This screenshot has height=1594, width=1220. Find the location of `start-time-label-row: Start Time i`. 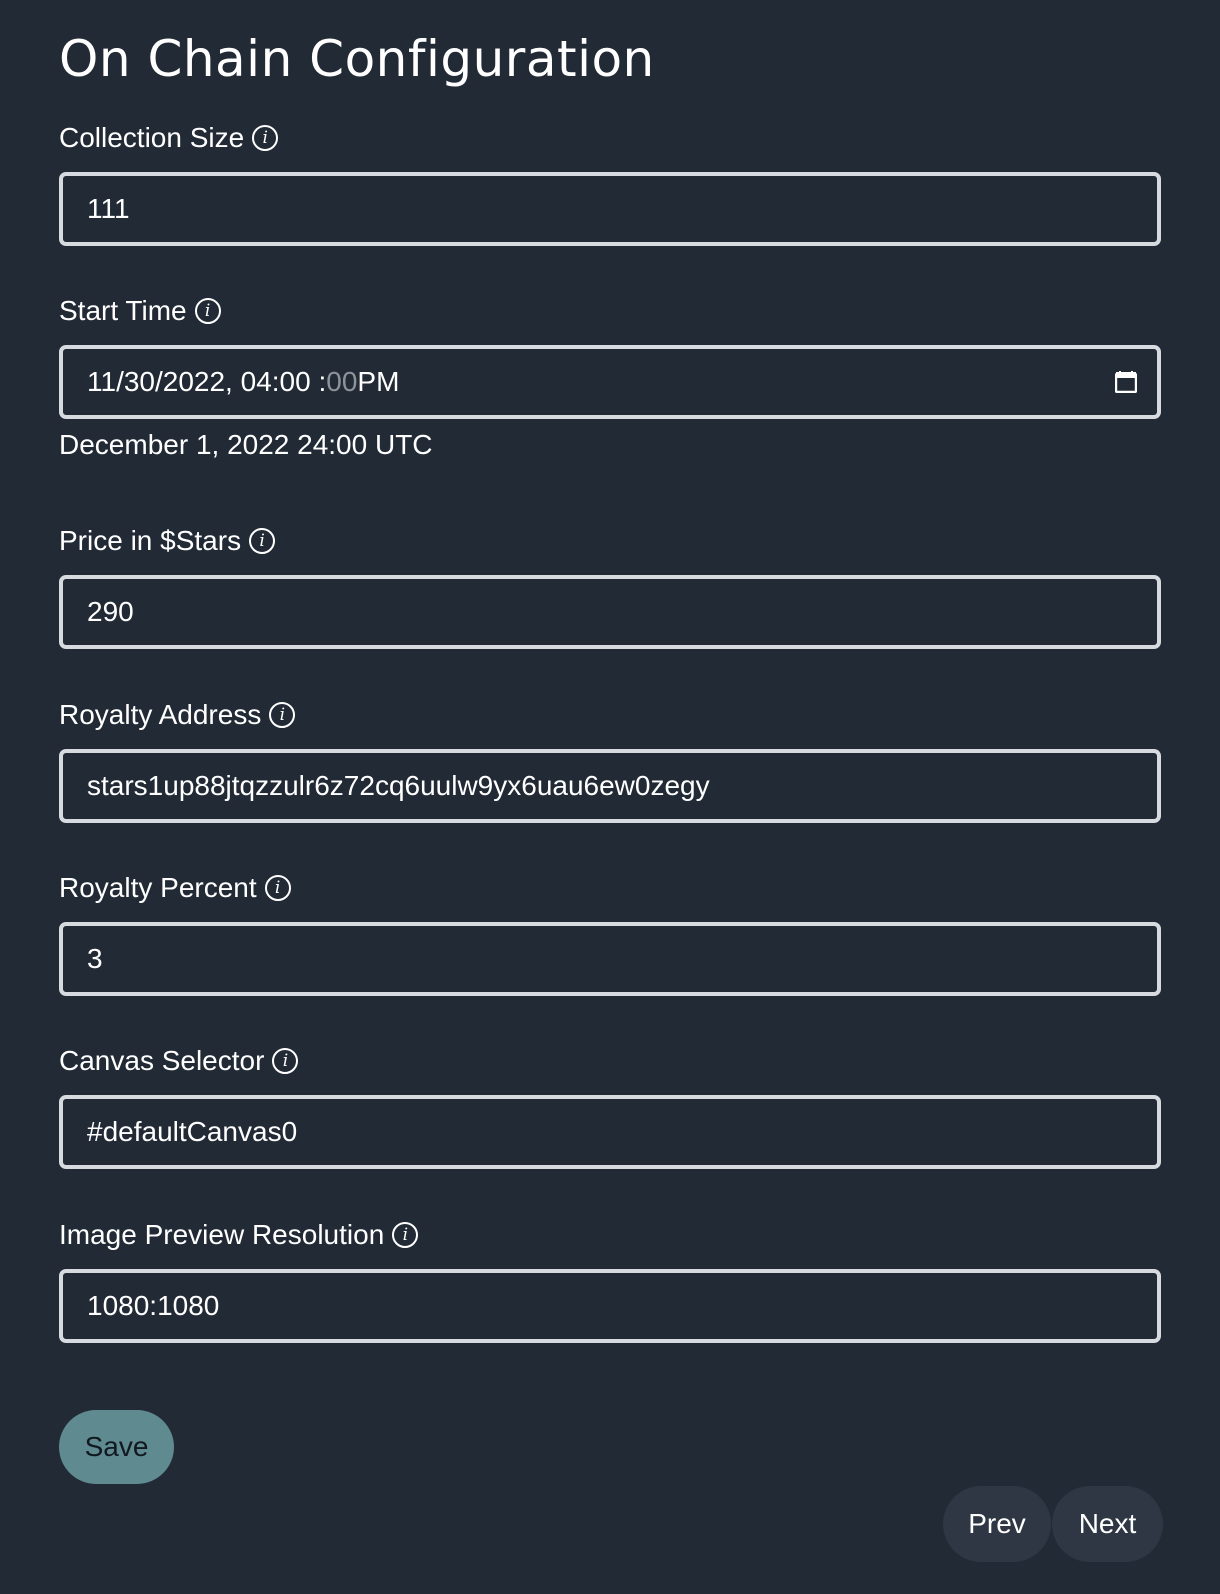

start-time-label-row: Start Time i is located at coordinates (610, 311).